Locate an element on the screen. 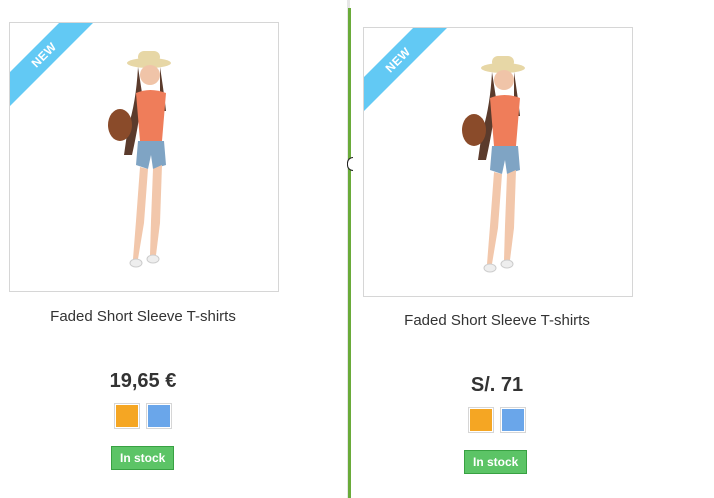 Image resolution: width=714 pixels, height=498 pixels. divider-handle is located at coordinates (350, 164).